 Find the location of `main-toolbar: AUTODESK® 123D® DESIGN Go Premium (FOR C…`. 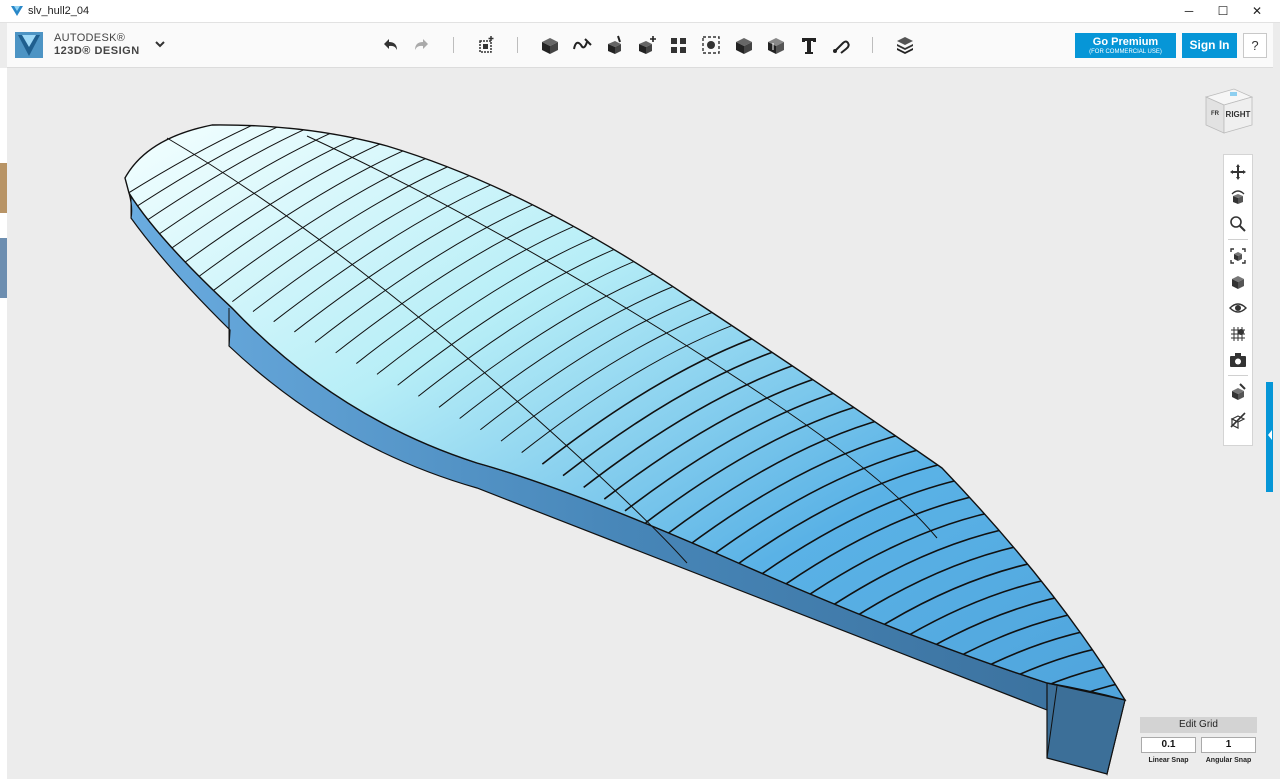

main-toolbar: AUTODESK® 123D® DESIGN Go Premium (FOR C… is located at coordinates (640, 45).